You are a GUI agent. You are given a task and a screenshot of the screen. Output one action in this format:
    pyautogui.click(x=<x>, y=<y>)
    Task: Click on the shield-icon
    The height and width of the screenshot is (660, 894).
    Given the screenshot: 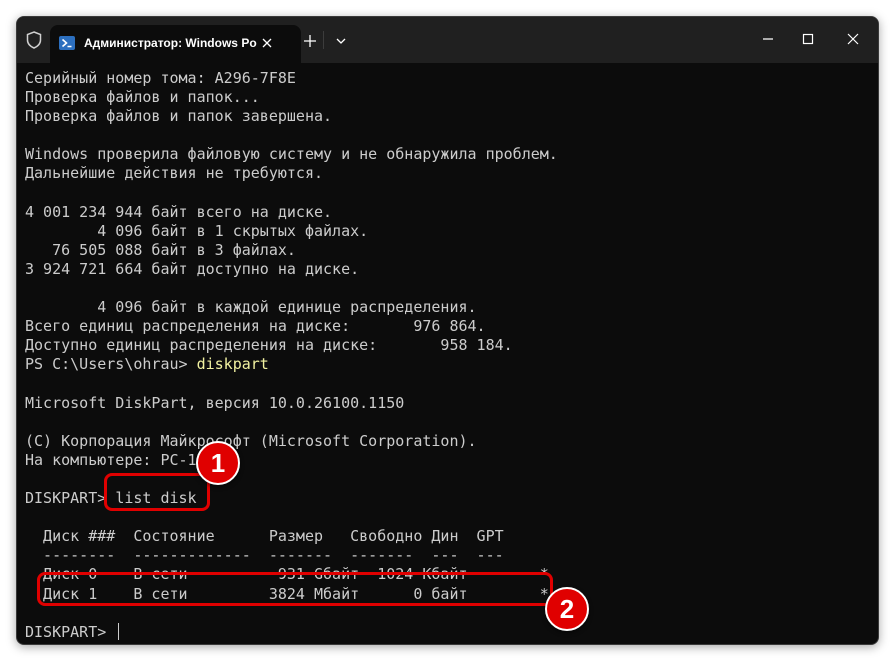 What is the action you would take?
    pyautogui.click(x=34, y=40)
    